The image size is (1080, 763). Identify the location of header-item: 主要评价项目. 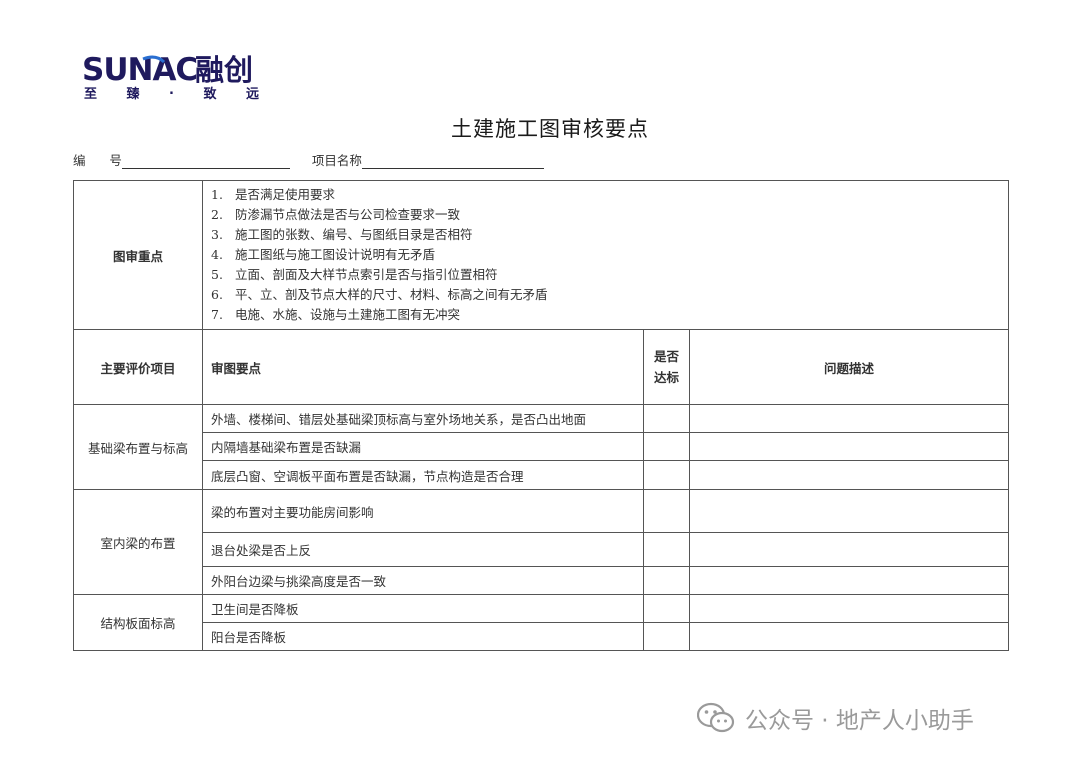
(138, 367).